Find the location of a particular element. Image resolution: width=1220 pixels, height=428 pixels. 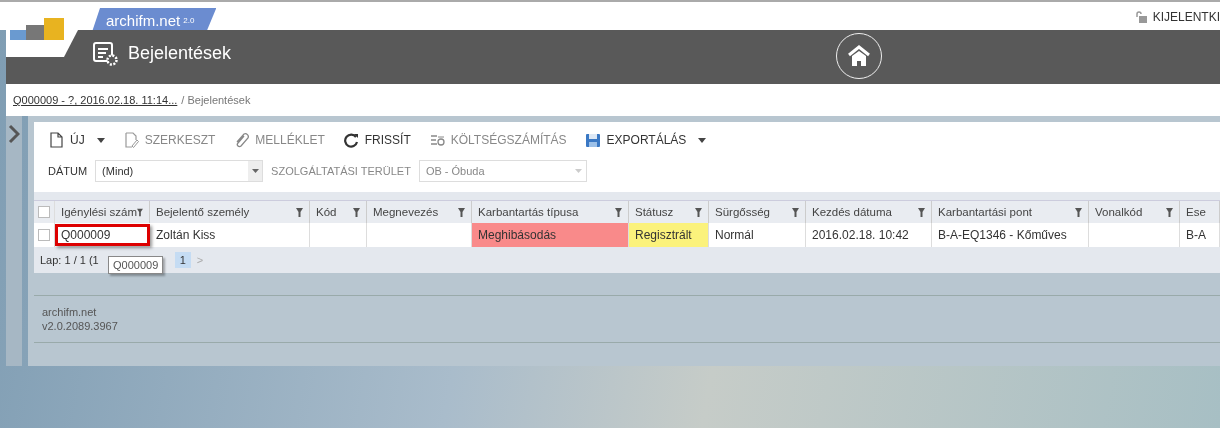

logout-link: KIJELENTKI is located at coordinates (1186, 17).